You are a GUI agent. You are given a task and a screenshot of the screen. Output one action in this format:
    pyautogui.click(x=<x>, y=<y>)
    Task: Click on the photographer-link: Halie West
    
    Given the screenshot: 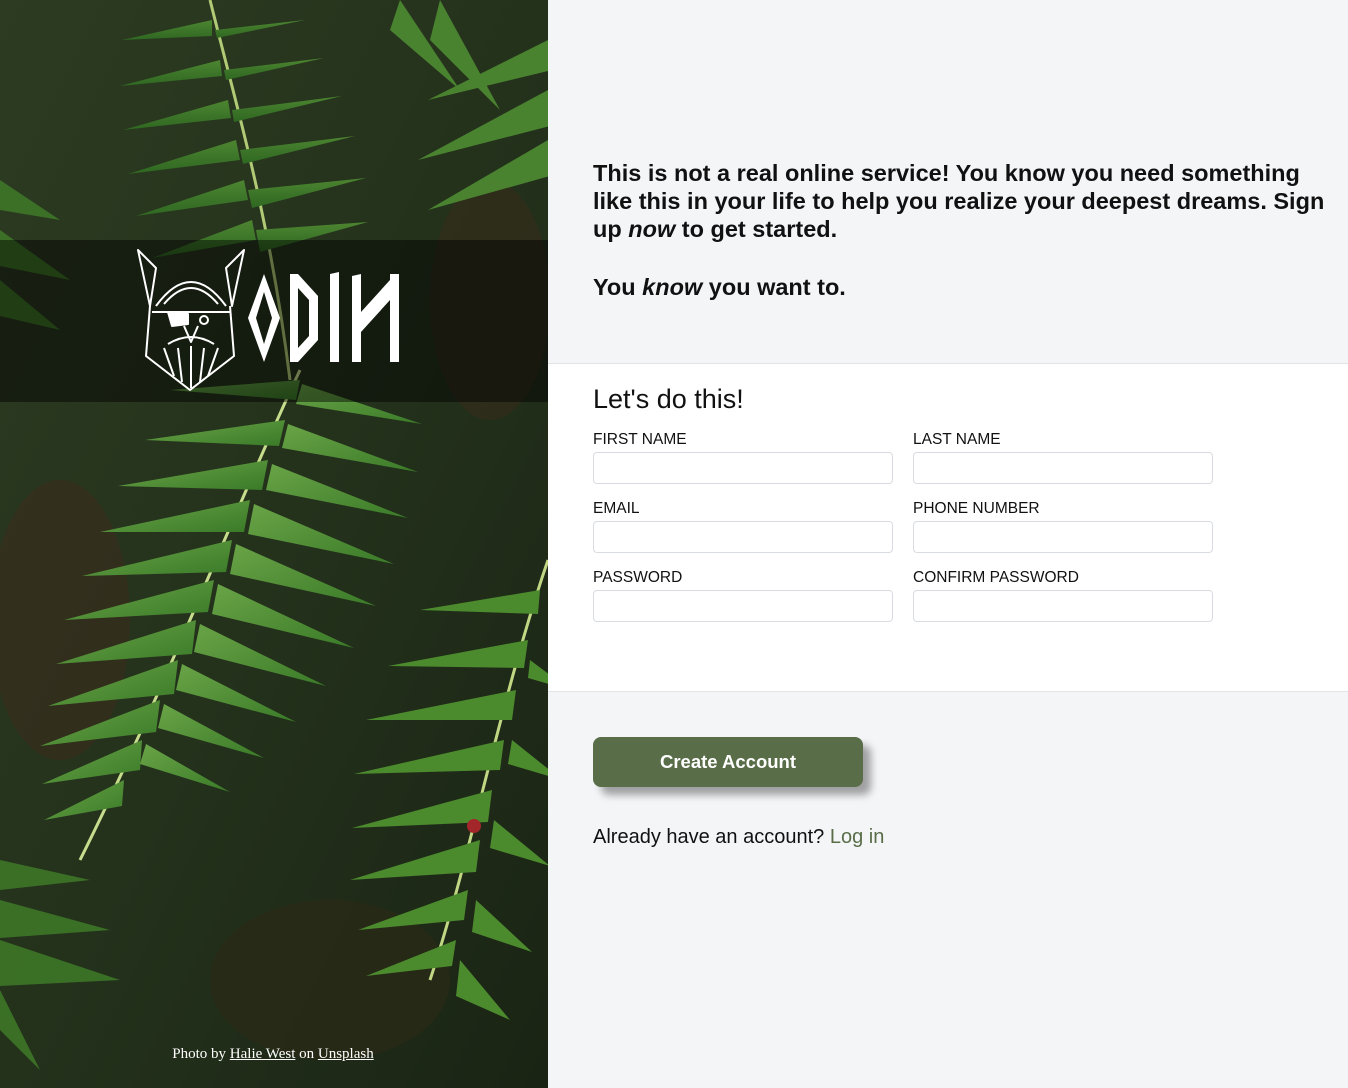 What is the action you would take?
    pyautogui.click(x=263, y=1054)
    